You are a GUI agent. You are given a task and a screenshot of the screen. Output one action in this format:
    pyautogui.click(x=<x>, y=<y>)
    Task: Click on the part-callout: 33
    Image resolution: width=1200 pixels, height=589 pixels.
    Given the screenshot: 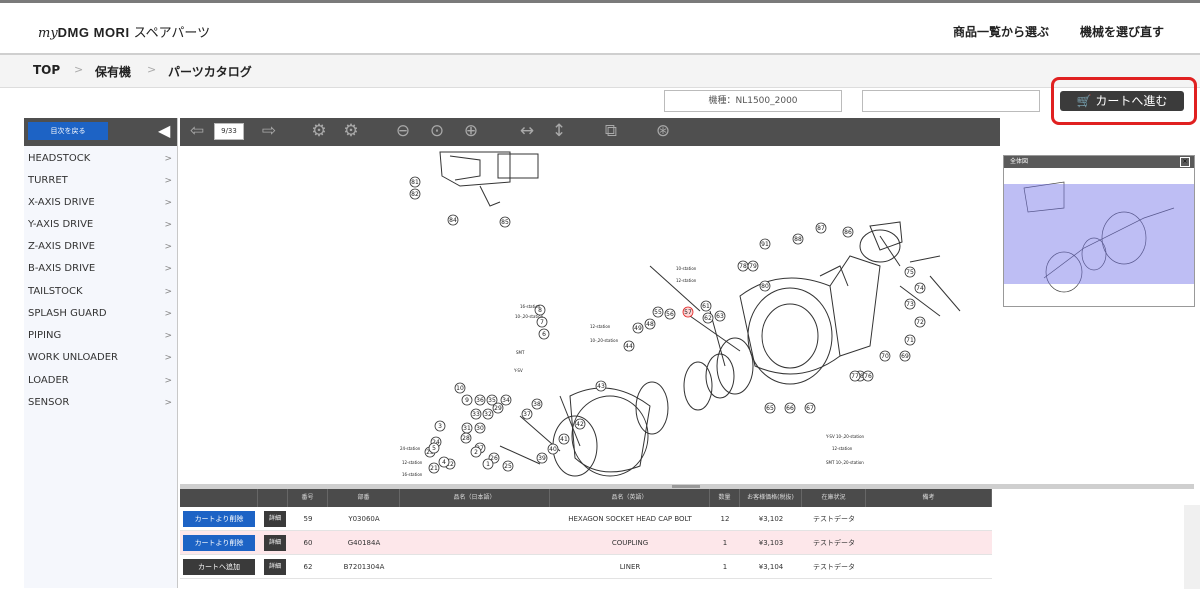 What is the action you would take?
    pyautogui.click(x=476, y=414)
    